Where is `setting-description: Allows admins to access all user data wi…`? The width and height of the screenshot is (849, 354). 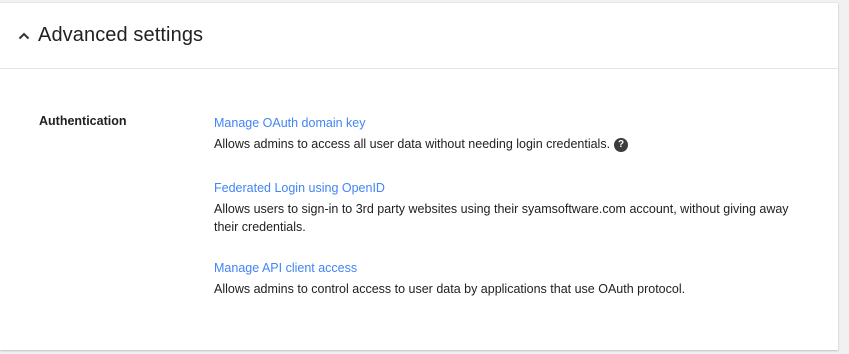
setting-description: Allows admins to access all user data wi… is located at coordinates (509, 144).